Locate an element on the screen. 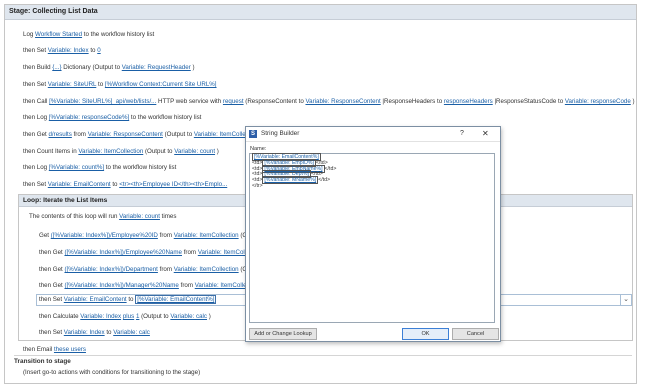  action-text: then Count Items in is located at coordinates (51, 151).